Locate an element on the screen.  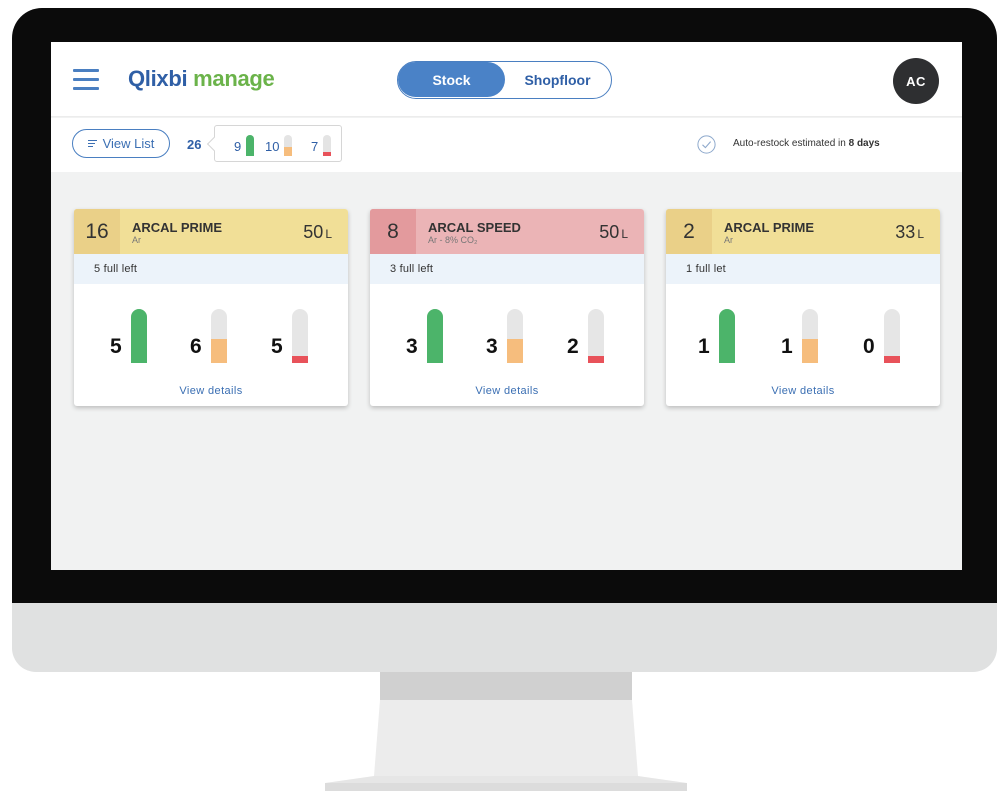
card-count: 2 is located at coordinates (689, 231).